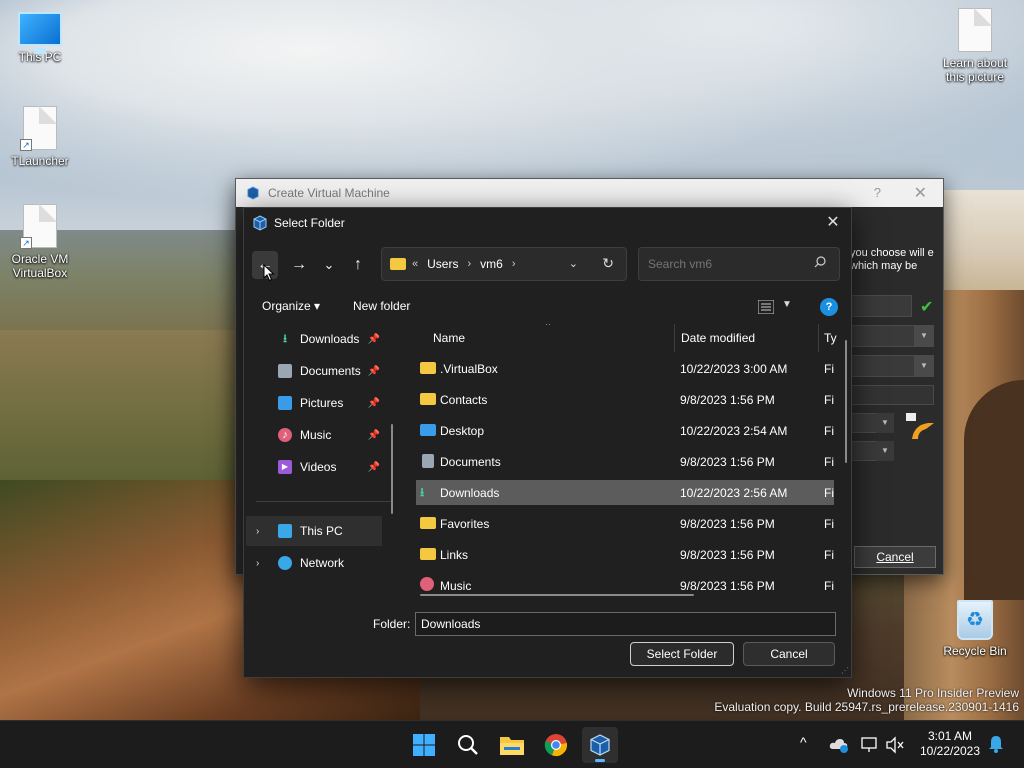 Image resolution: width=1024 pixels, height=768 pixels. I want to click on breadcrumb-overflow: «, so click(415, 264).